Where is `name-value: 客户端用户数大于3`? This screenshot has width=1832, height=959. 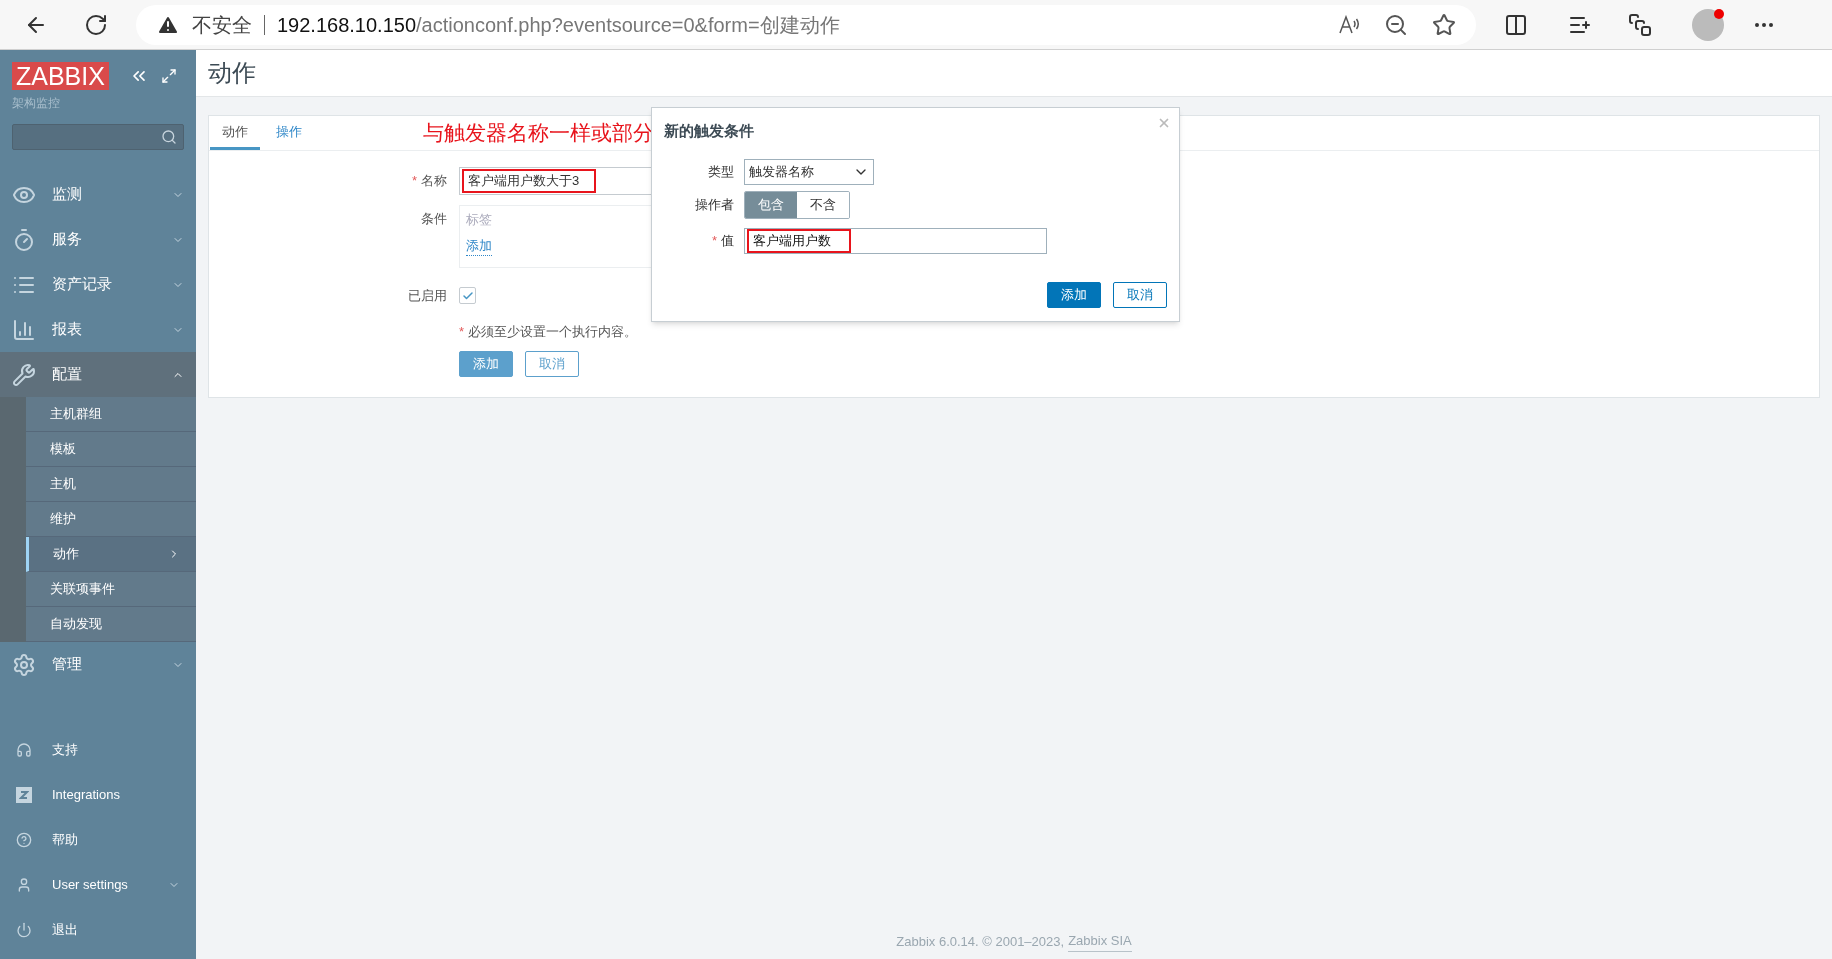 name-value: 客户端用户数大于3 is located at coordinates (529, 181).